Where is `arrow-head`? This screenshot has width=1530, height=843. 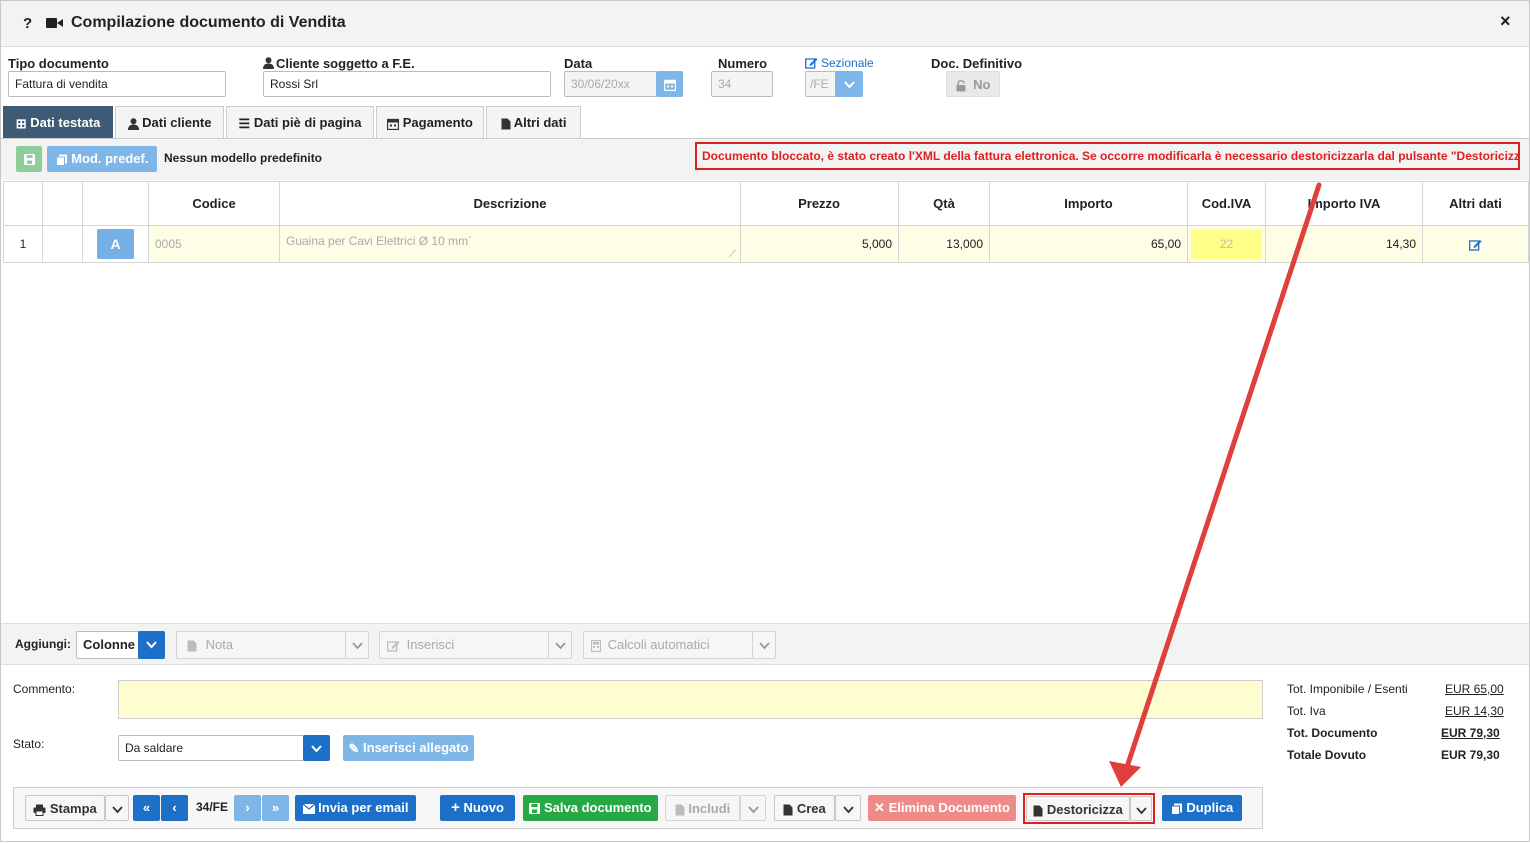
arrow-head is located at coordinates (1125, 774).